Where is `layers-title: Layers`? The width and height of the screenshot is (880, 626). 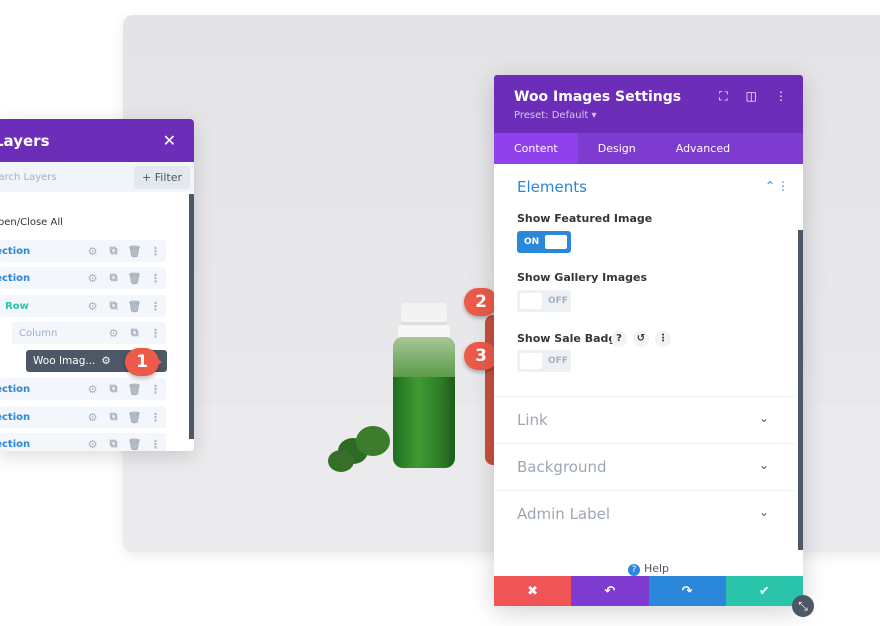 layers-title: Layers is located at coordinates (25, 140).